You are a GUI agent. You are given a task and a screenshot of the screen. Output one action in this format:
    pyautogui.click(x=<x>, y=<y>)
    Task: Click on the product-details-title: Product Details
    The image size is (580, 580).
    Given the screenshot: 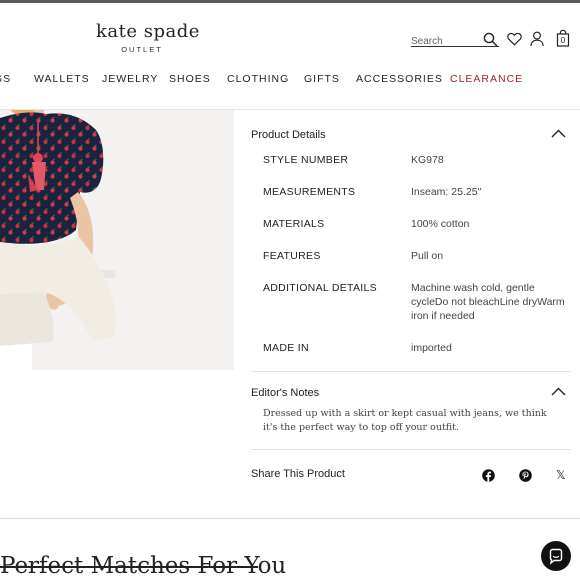 What is the action you would take?
    pyautogui.click(x=288, y=135)
    